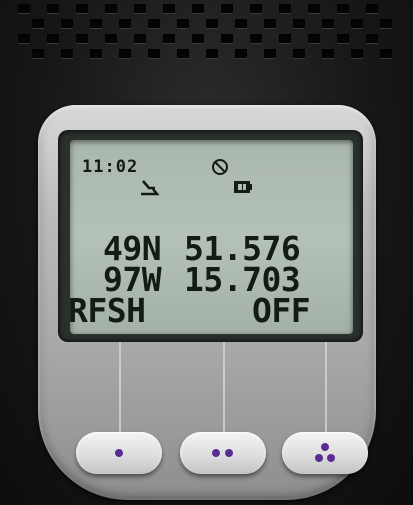  I want to click on speaker-grille, so click(208, 32).